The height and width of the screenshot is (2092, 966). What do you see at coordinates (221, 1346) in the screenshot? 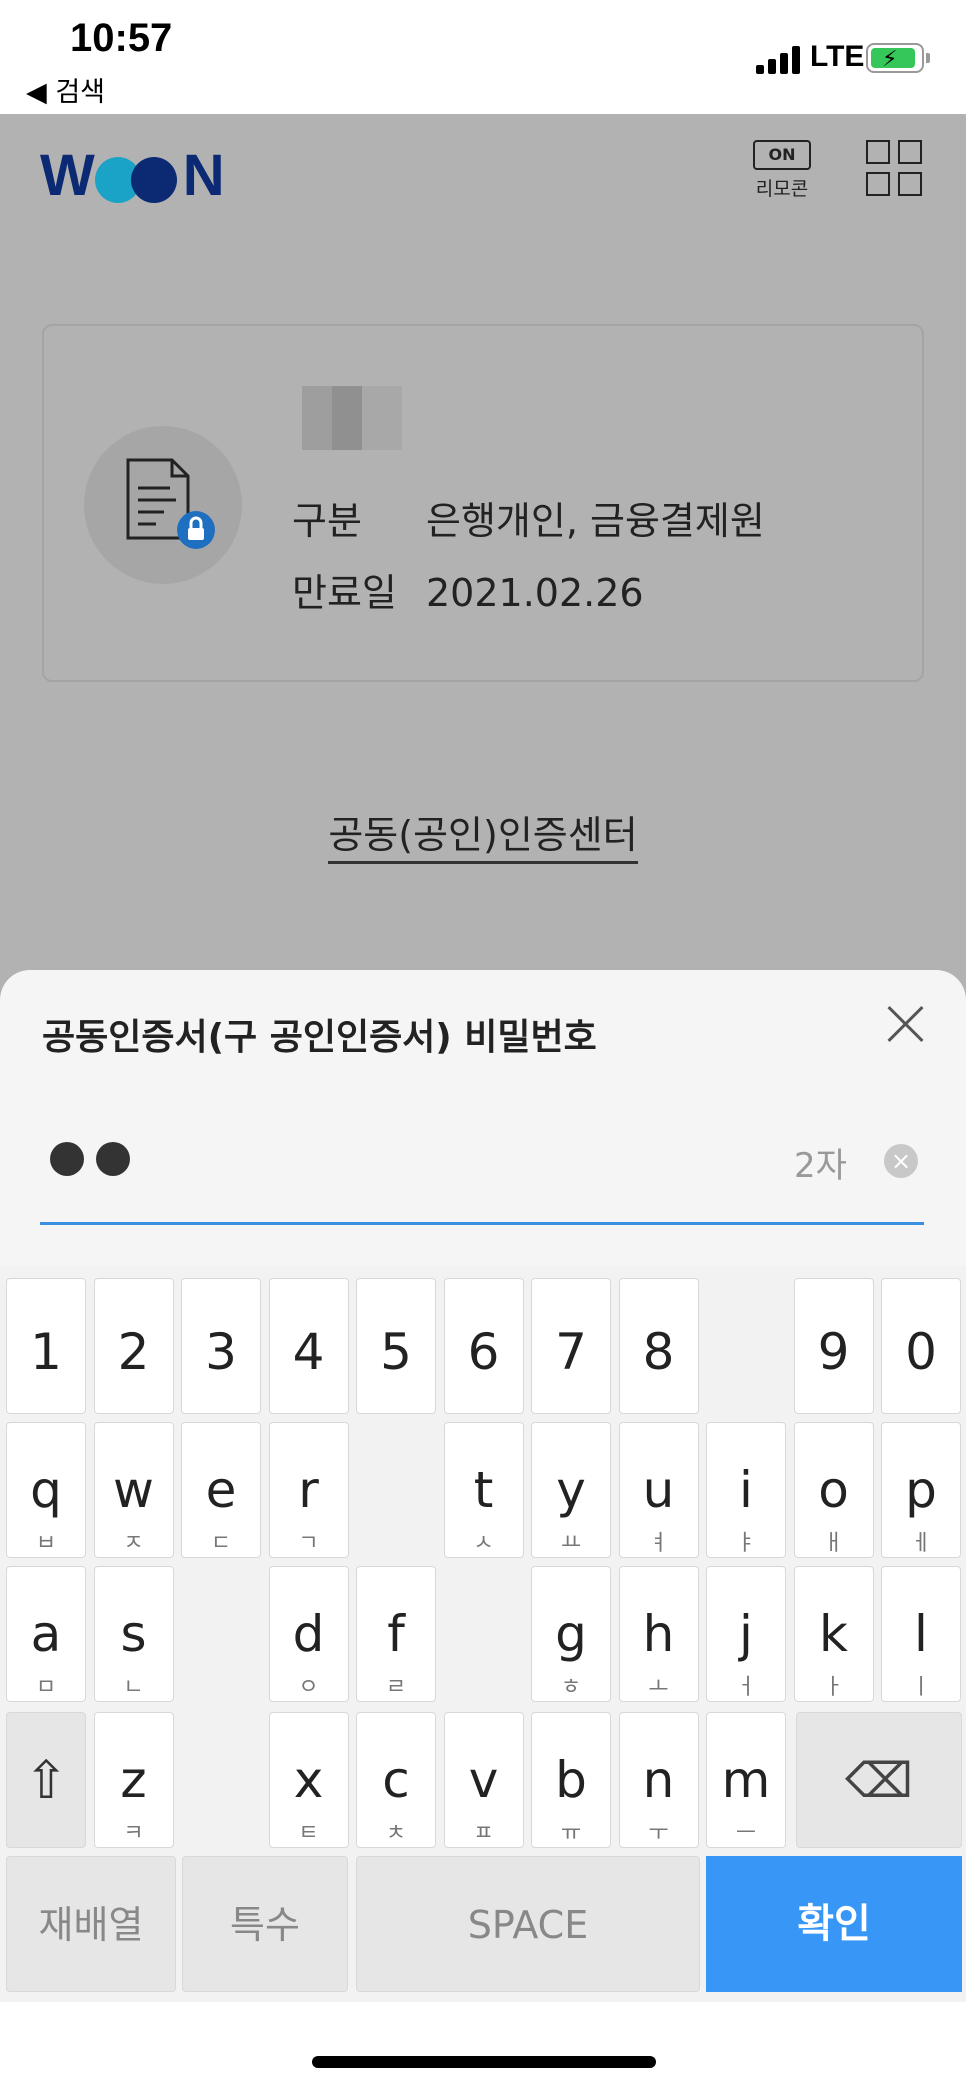
I see `key-3: 3` at bounding box center [221, 1346].